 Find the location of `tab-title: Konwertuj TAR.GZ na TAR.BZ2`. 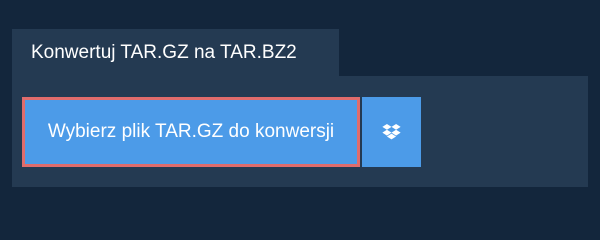

tab-title: Konwertuj TAR.GZ na TAR.BZ2 is located at coordinates (164, 52).